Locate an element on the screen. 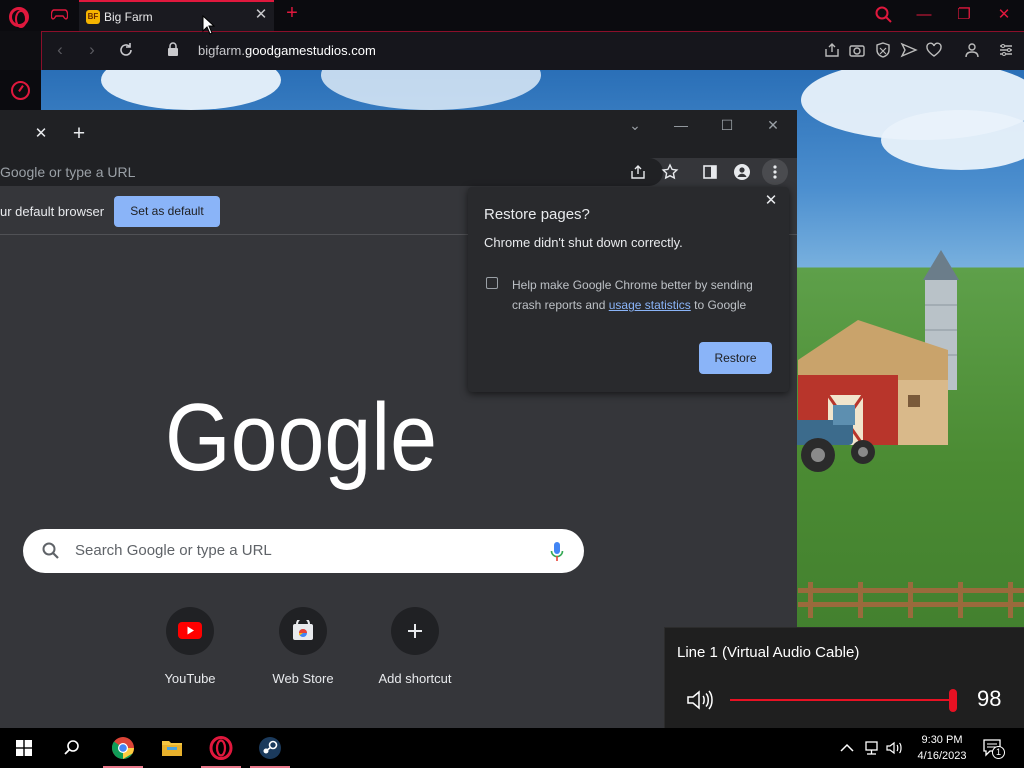  google-logo: Google is located at coordinates (301, 440).